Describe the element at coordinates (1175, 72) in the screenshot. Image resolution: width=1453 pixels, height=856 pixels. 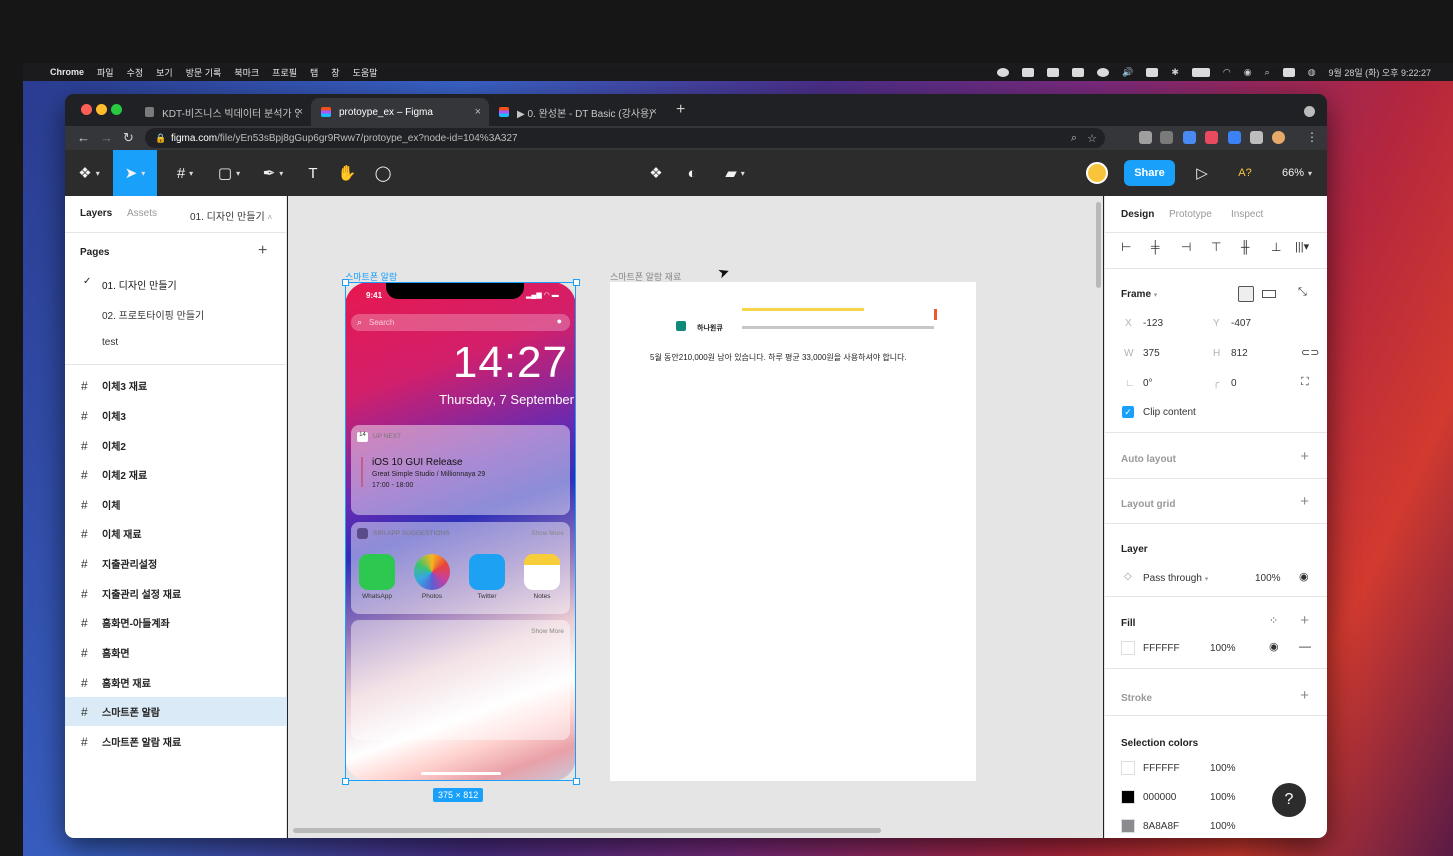
I see `bluetooth-icon: ✱` at that location.